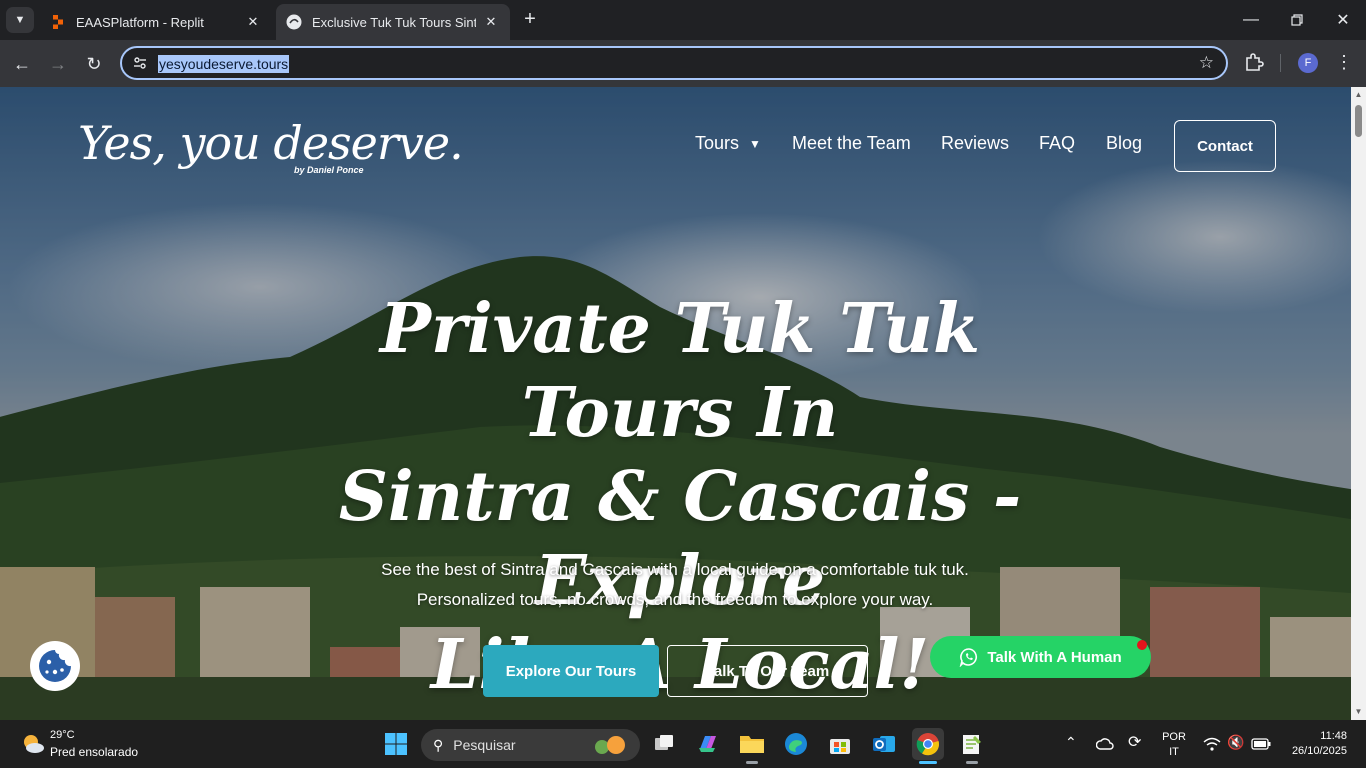 Image resolution: width=1366 pixels, height=768 pixels. I want to click on m365-copilot-icon, so click(707, 744).